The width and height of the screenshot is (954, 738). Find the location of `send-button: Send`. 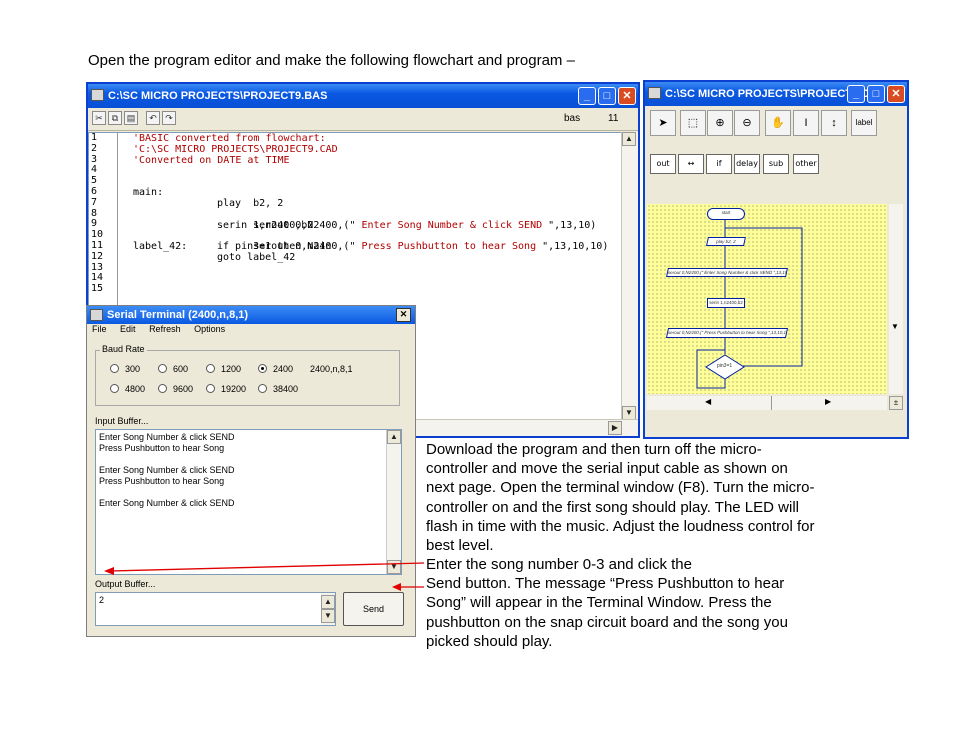

send-button: Send is located at coordinates (373, 609).